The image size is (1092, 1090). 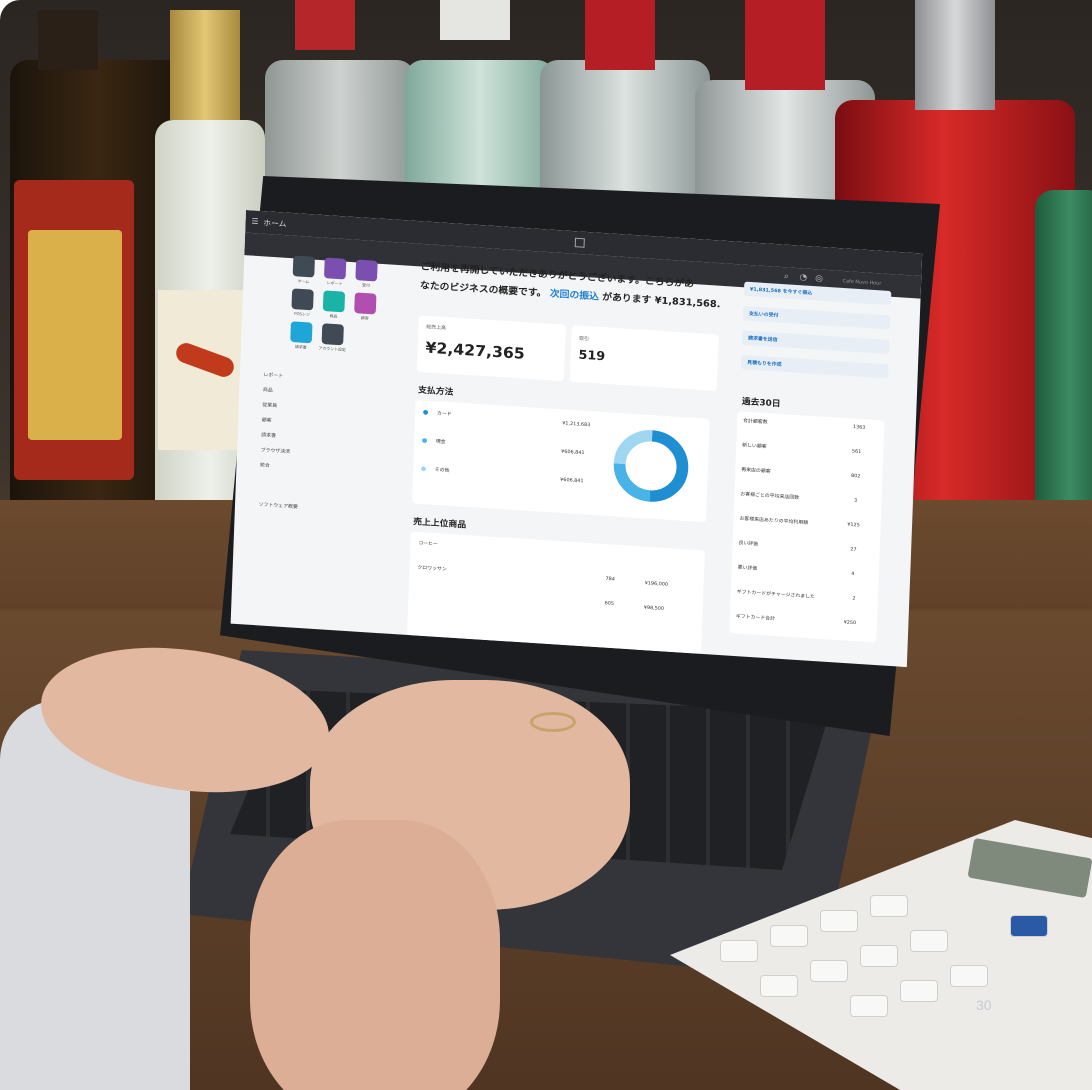 I want to click on gross-sales-value: ¥2,427,365, so click(x=475, y=350).